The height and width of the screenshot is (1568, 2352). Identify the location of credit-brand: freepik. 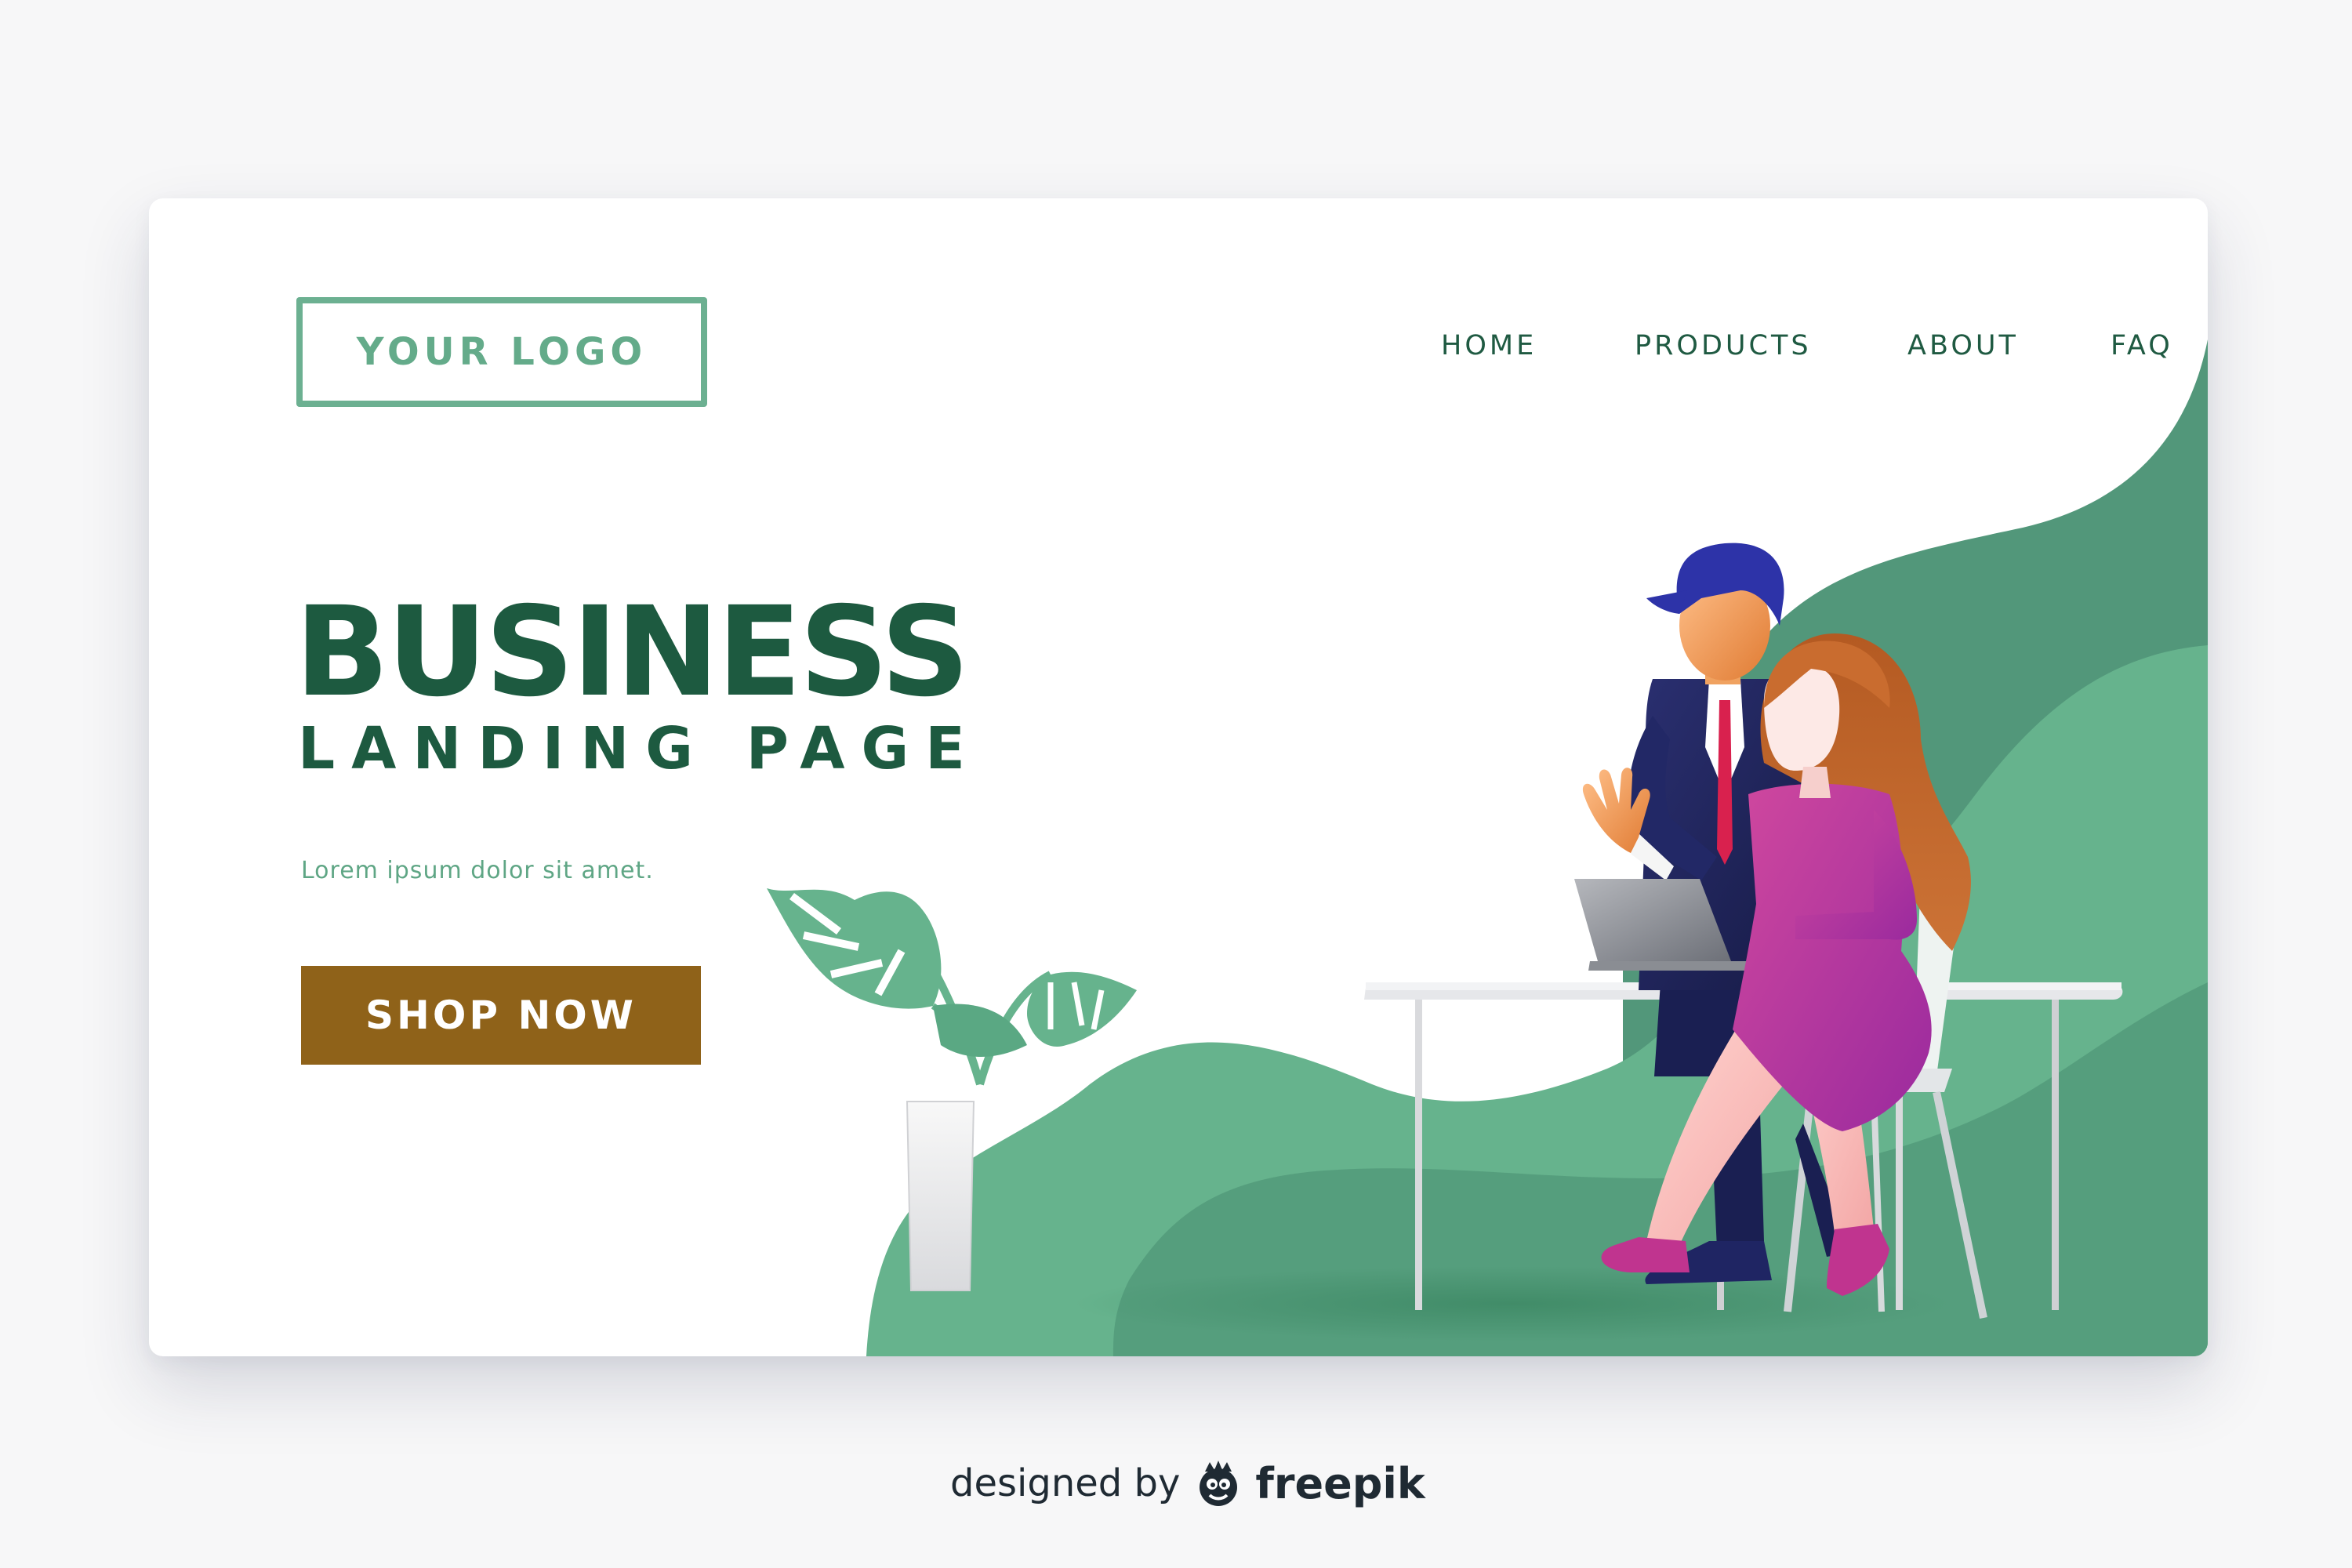
(1340, 1483).